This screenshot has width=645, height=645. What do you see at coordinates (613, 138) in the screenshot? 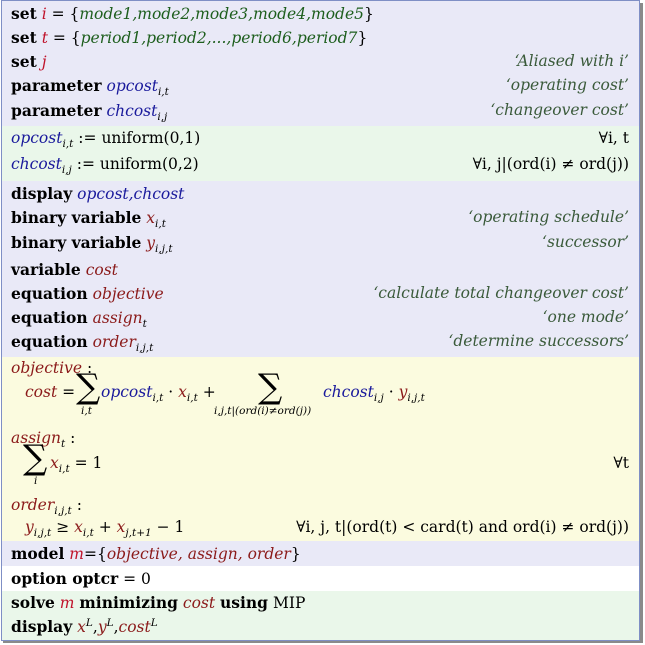
I see `opcost-domain: ∀i, t` at bounding box center [613, 138].